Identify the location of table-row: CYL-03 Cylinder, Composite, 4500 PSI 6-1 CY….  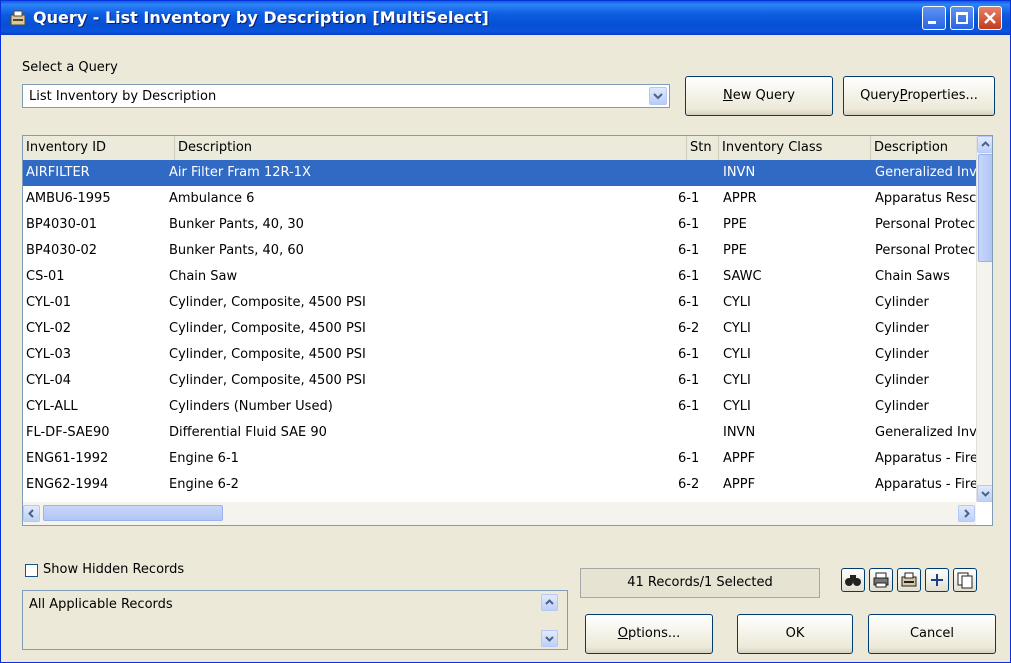
(499, 355).